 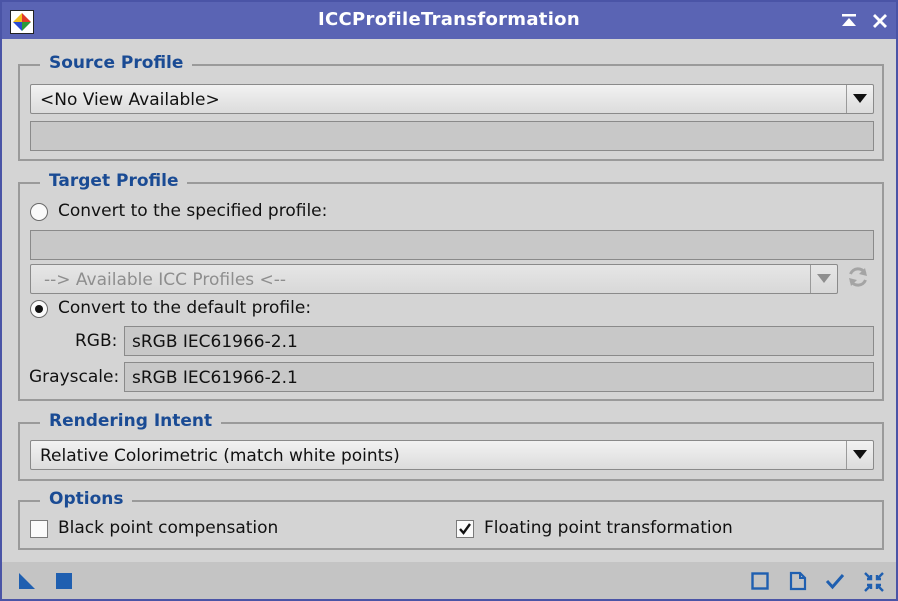 What do you see at coordinates (880, 21) in the screenshot?
I see `close-icon` at bounding box center [880, 21].